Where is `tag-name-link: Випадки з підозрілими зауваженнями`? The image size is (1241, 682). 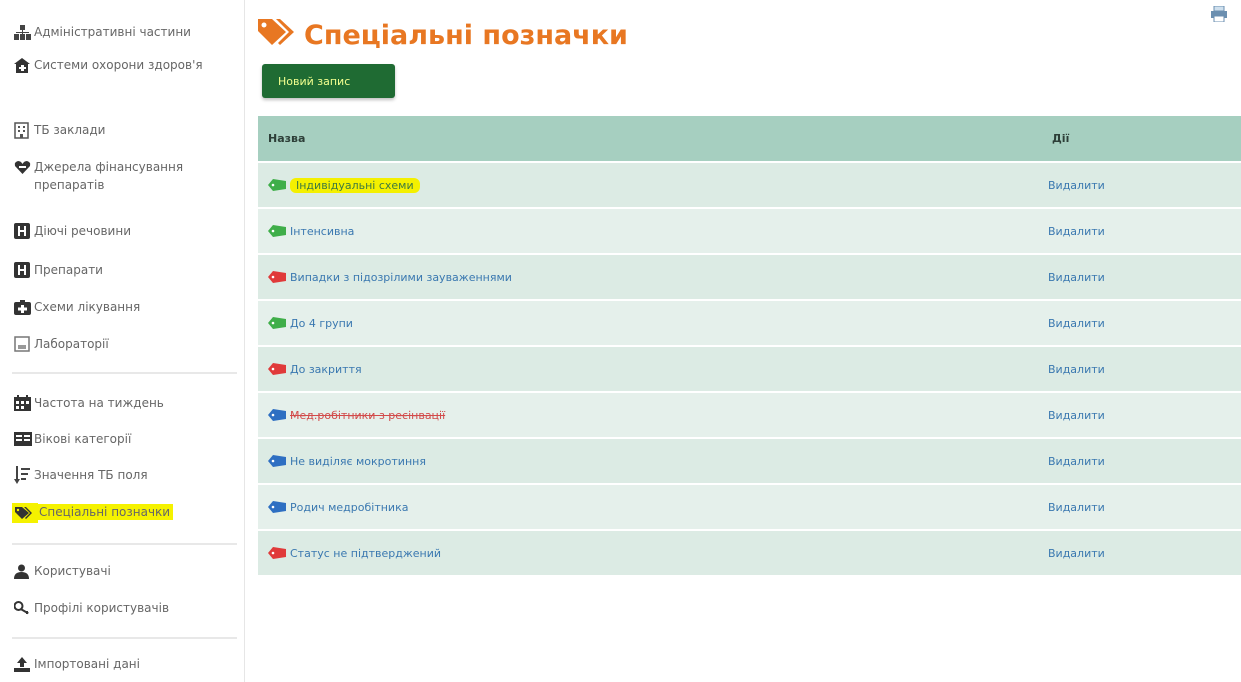 tag-name-link: Випадки з підозрілими зауваженнями is located at coordinates (401, 277).